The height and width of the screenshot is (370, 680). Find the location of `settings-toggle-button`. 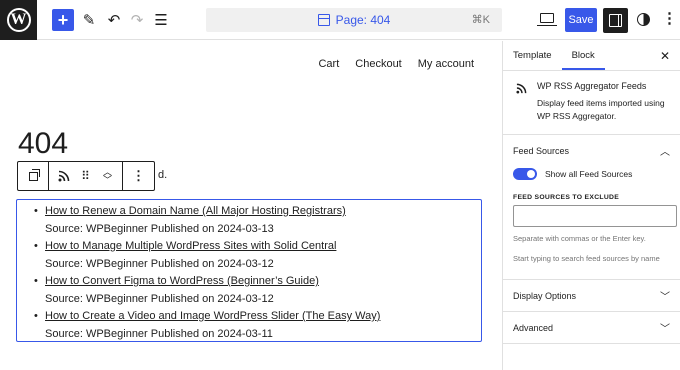

settings-toggle-button is located at coordinates (615, 20).